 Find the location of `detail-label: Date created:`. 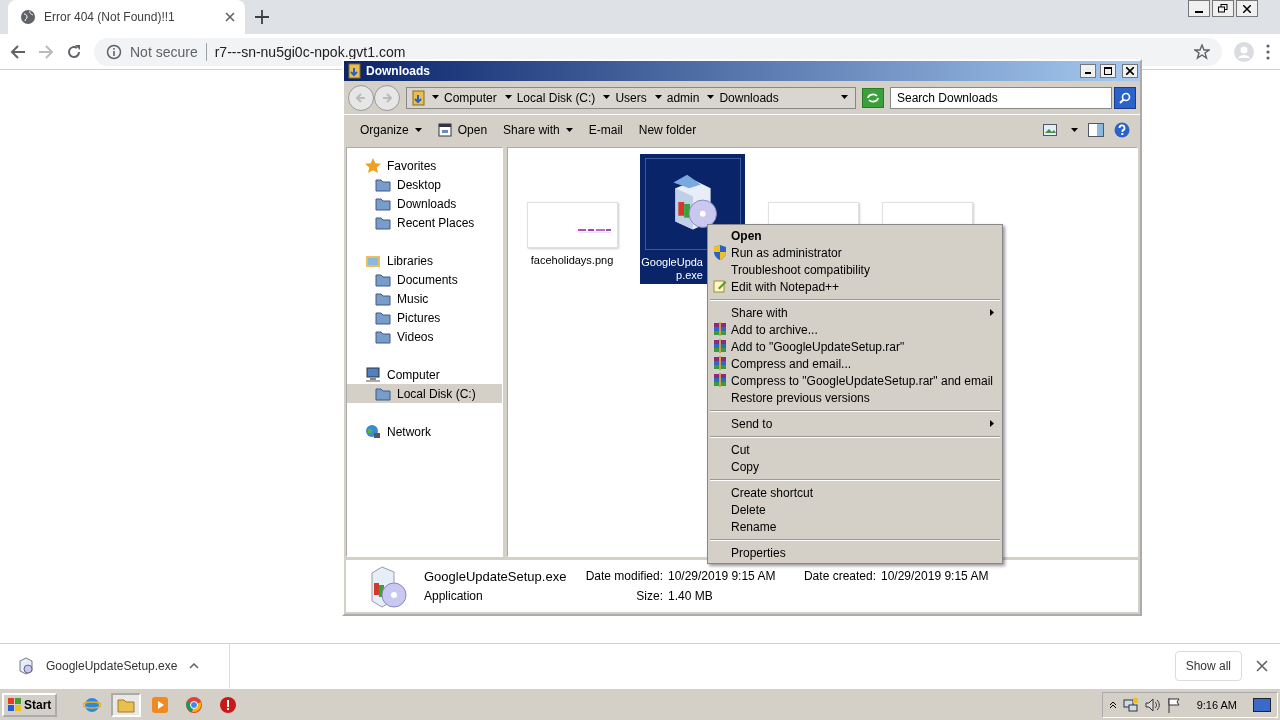

detail-label: Date created: is located at coordinates (839, 576).